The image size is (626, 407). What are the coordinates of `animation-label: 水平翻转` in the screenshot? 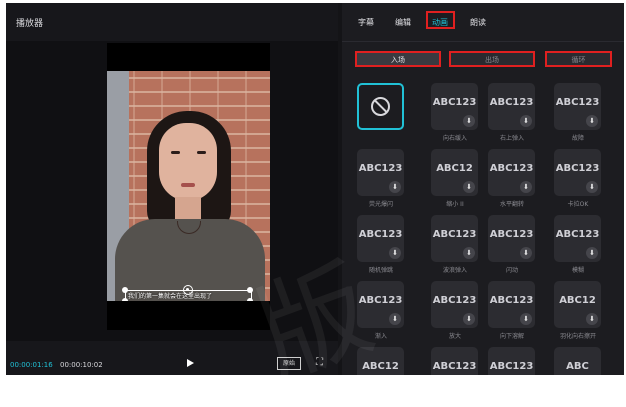 It's located at (511, 204).